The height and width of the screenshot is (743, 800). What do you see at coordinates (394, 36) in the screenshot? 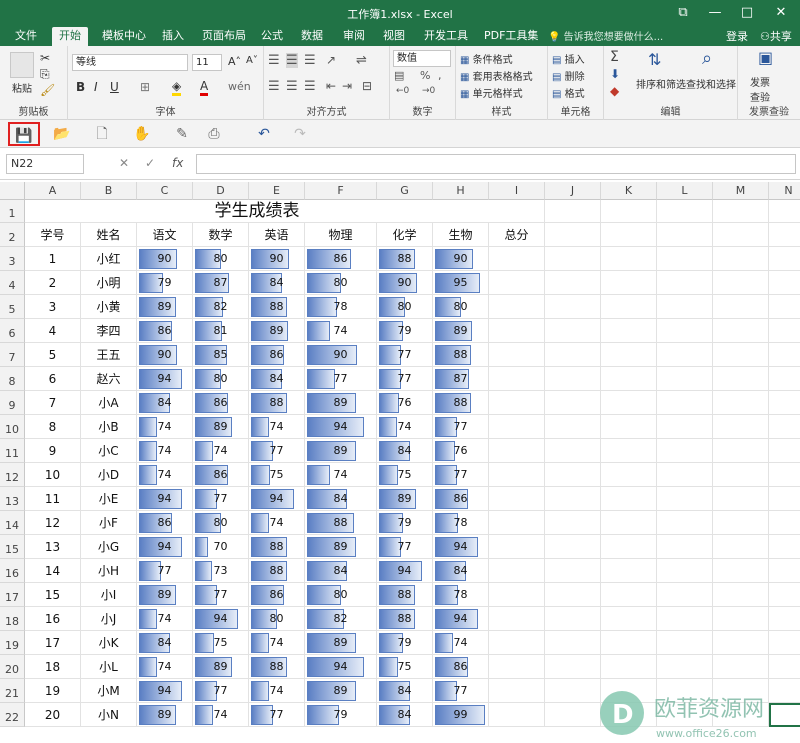
I see `tab-view: 视图` at bounding box center [394, 36].